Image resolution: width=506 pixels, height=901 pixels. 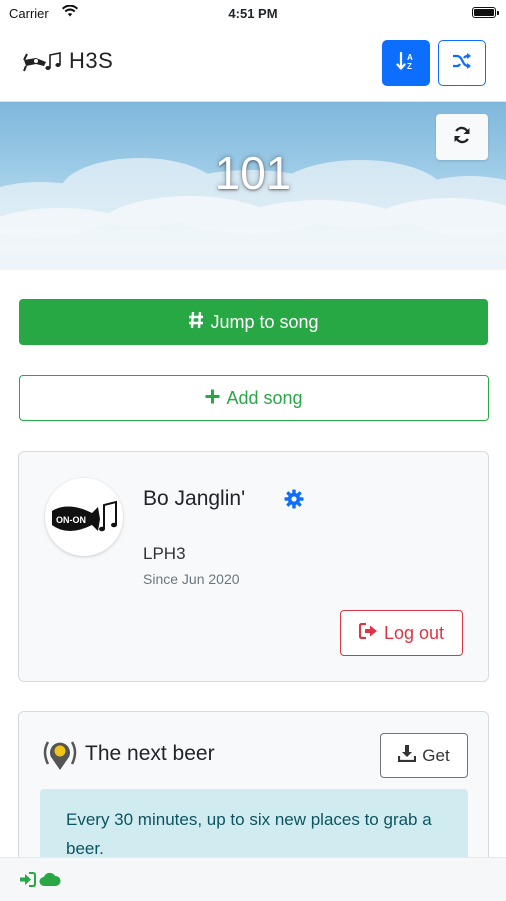 I want to click on refresh-icon, so click(x=462, y=137).